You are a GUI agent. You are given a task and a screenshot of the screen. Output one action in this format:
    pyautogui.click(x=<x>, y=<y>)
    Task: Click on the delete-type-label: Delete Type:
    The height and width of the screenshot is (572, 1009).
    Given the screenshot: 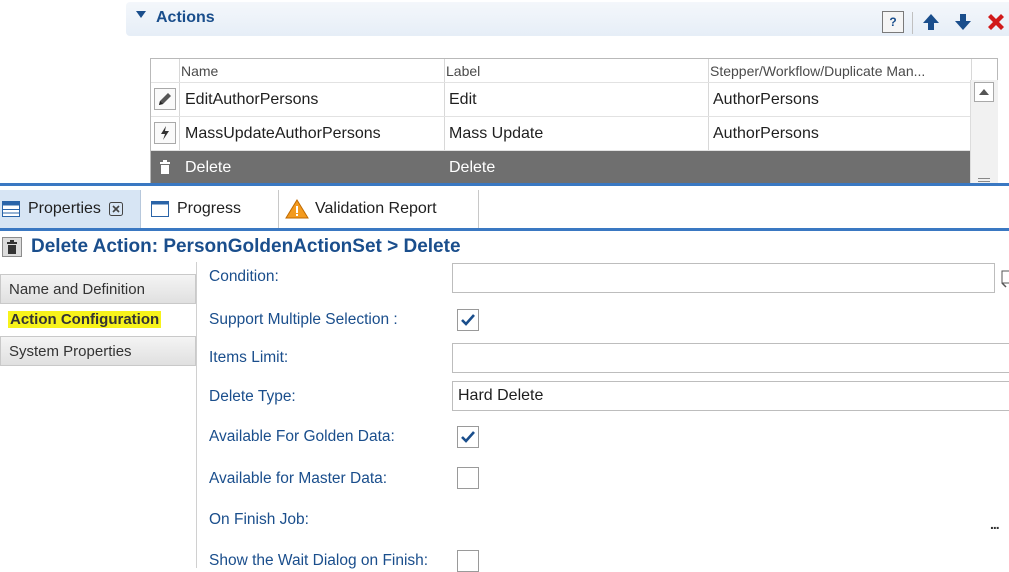 What is the action you would take?
    pyautogui.click(x=252, y=396)
    